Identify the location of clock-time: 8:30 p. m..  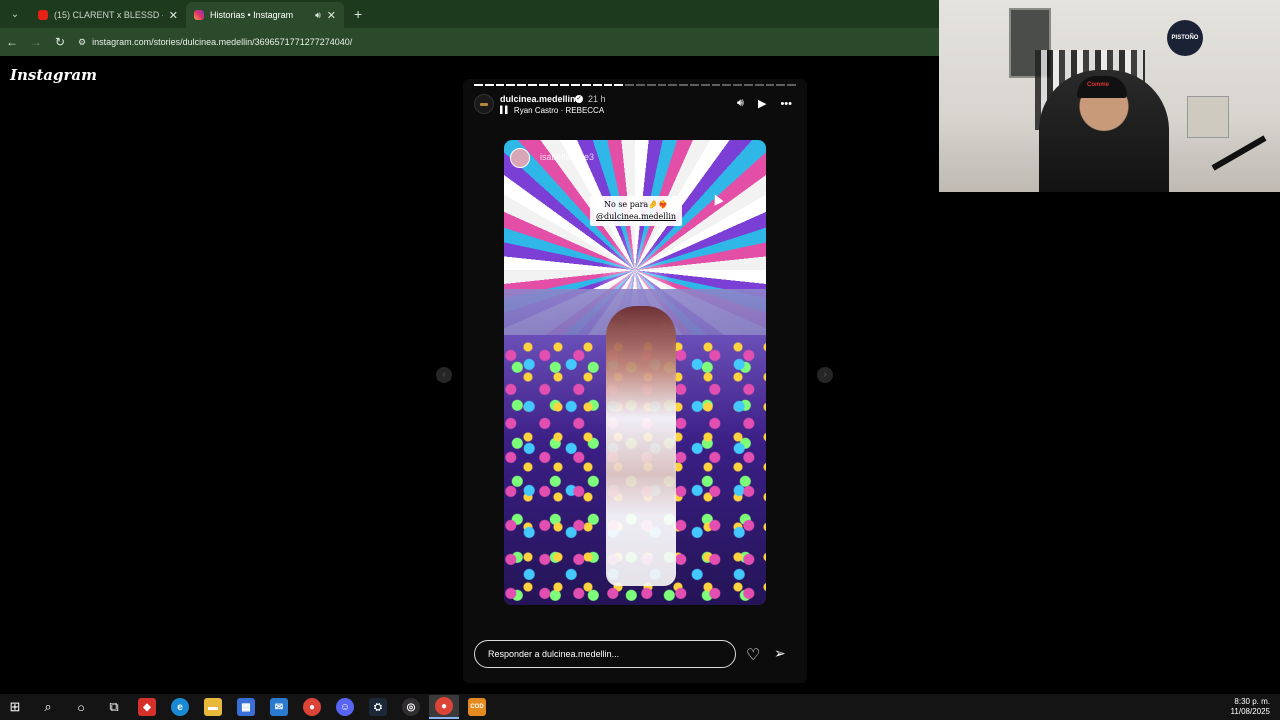
(1252, 701).